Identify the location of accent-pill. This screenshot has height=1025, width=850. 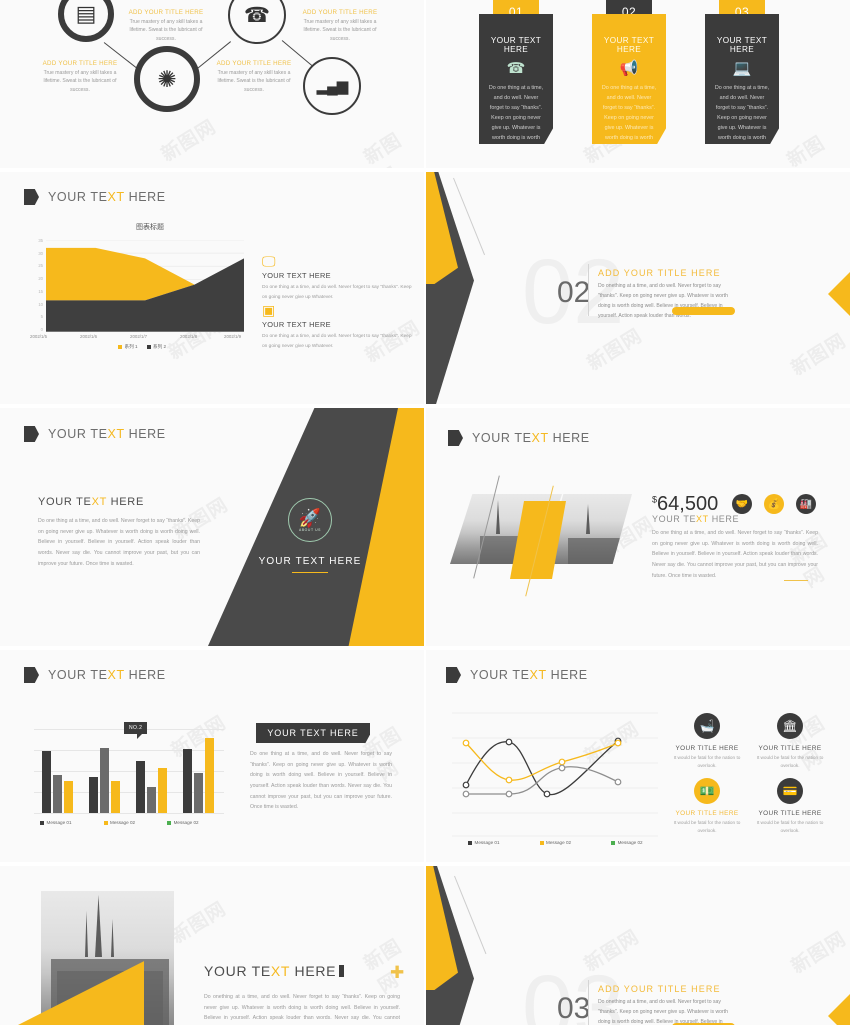
(703, 311).